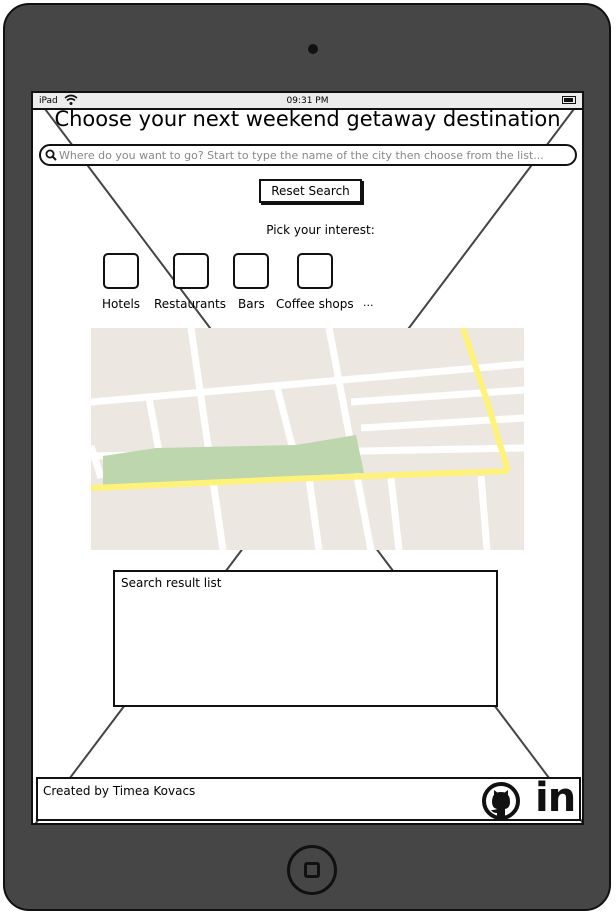  Describe the element at coordinates (308, 798) in the screenshot. I see `footer: Created by Timea Kovacs in` at that location.